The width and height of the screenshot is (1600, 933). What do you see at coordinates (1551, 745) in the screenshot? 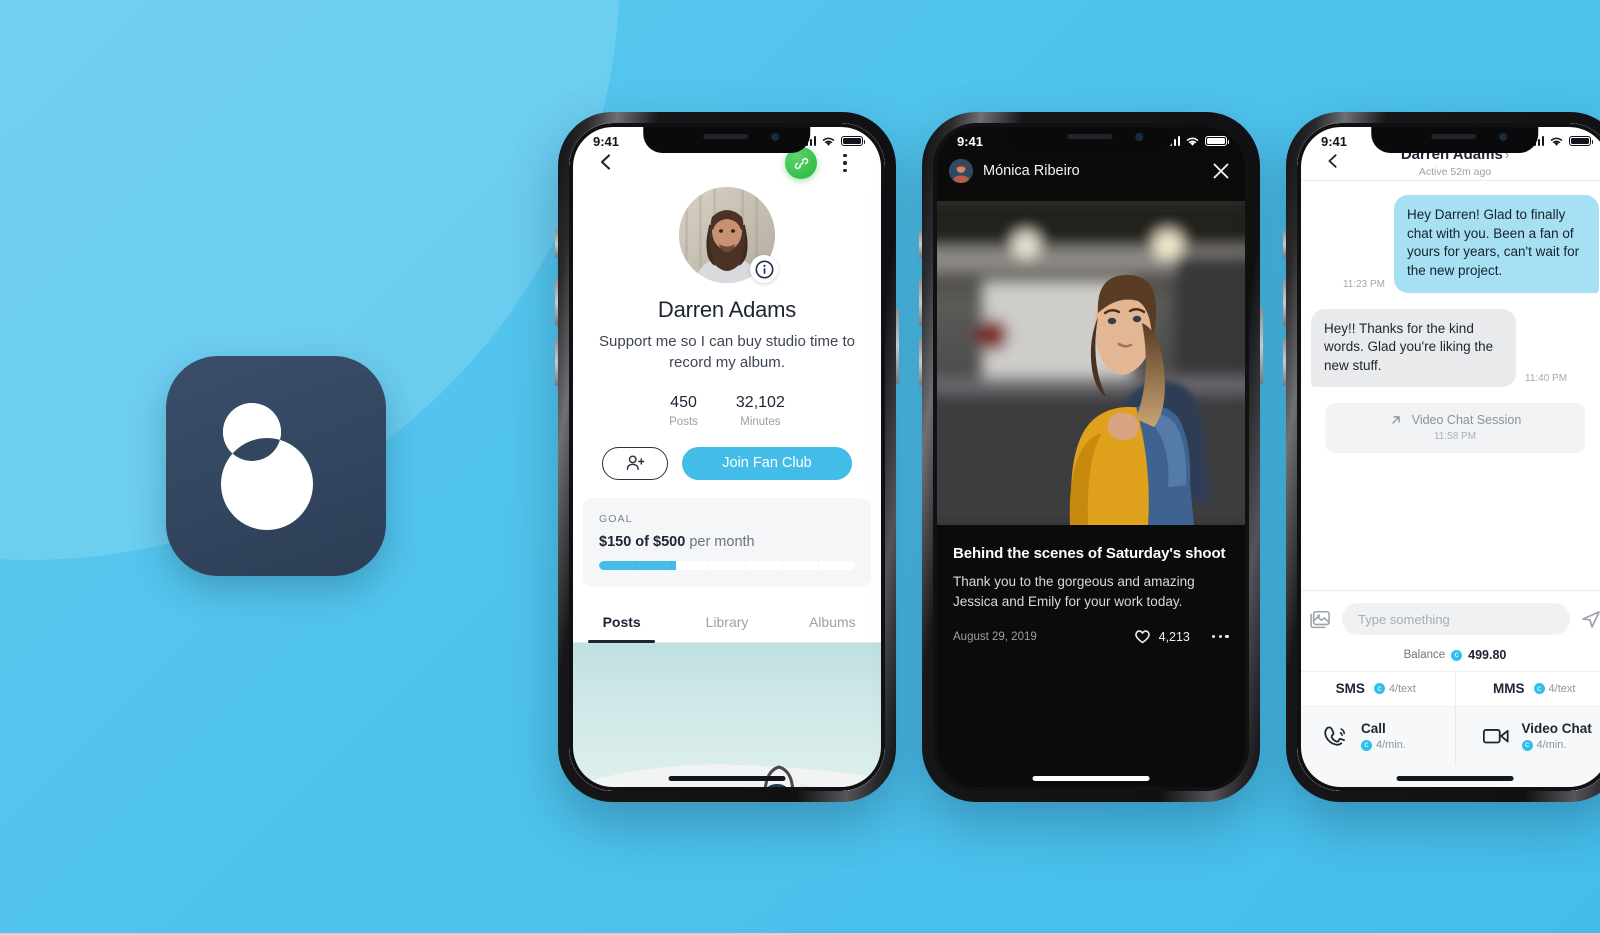
I see `action-price: 4/min.` at bounding box center [1551, 745].